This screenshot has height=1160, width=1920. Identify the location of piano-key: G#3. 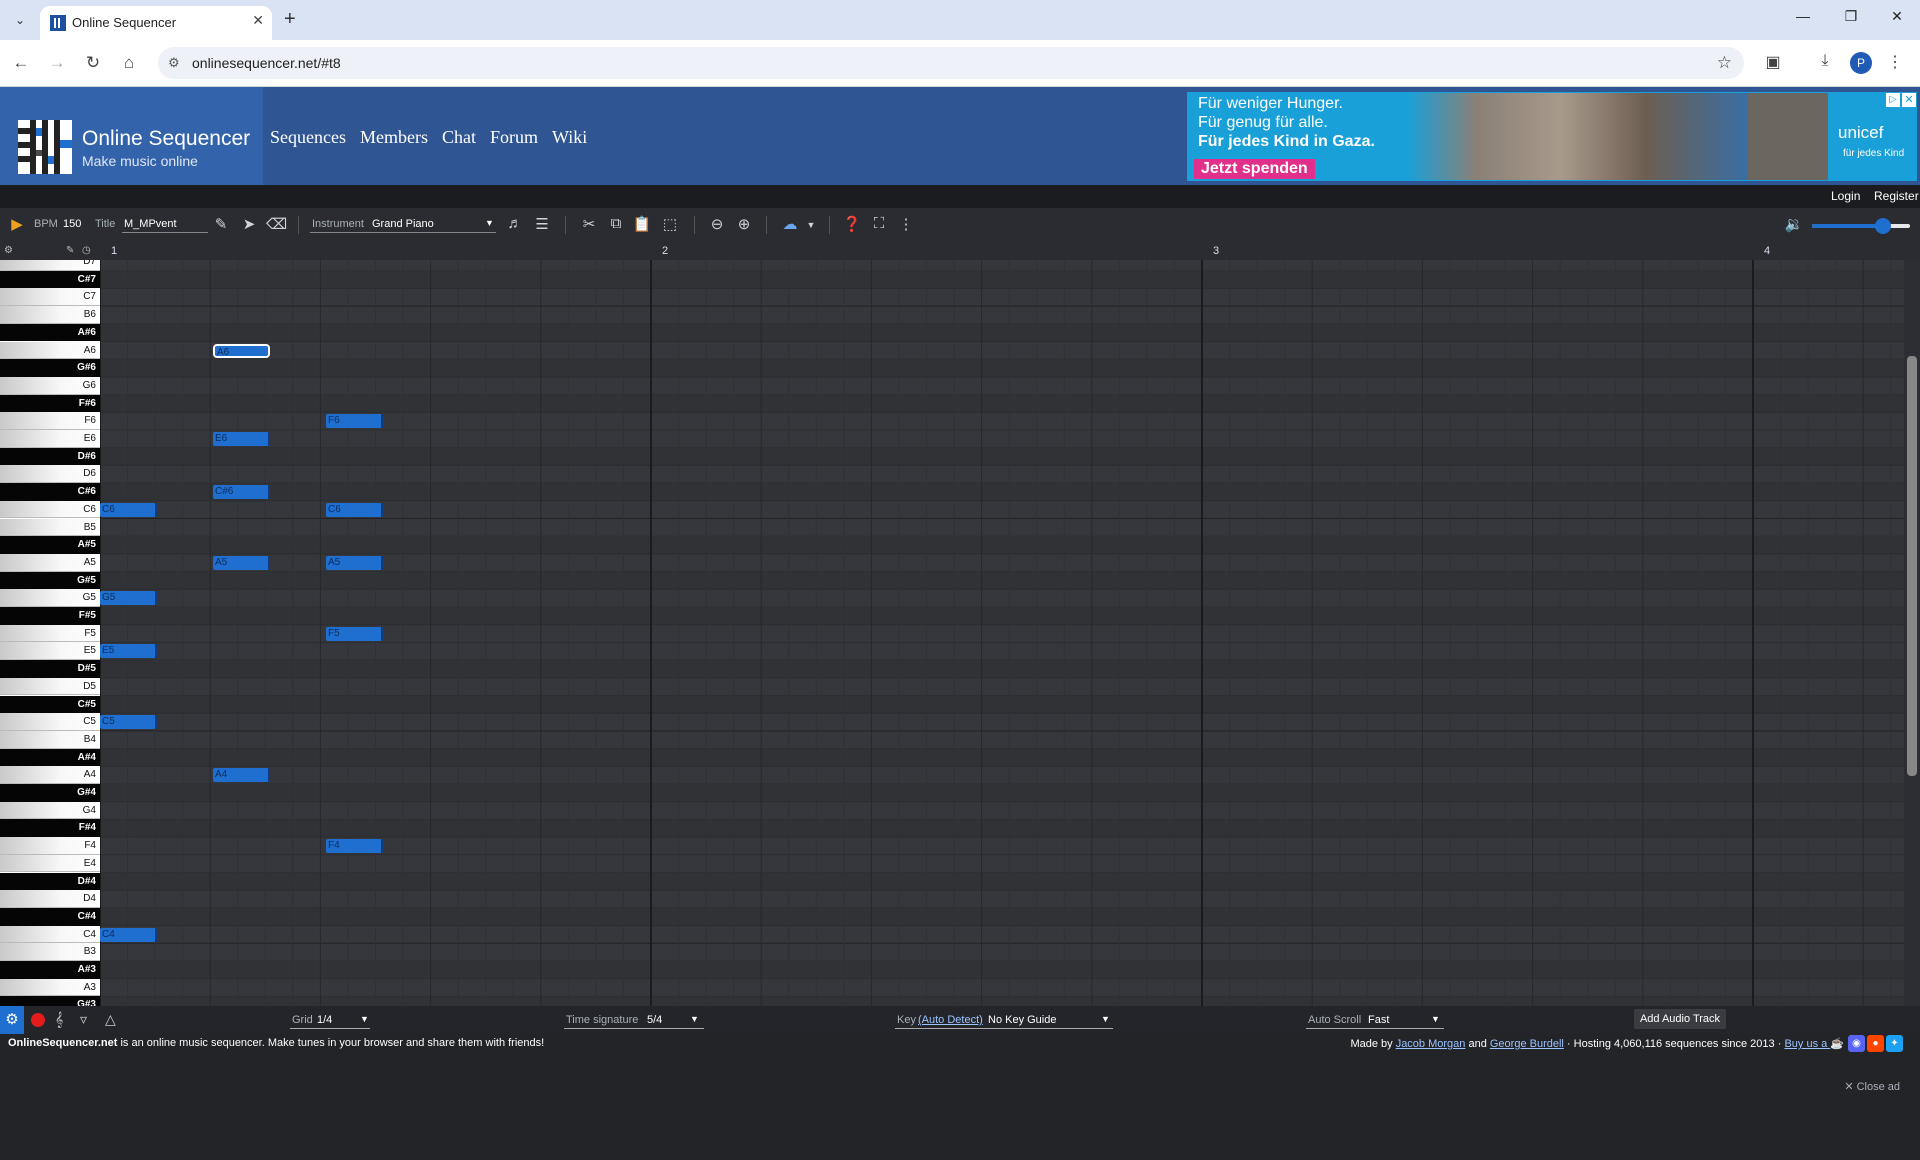
(50, 1001).